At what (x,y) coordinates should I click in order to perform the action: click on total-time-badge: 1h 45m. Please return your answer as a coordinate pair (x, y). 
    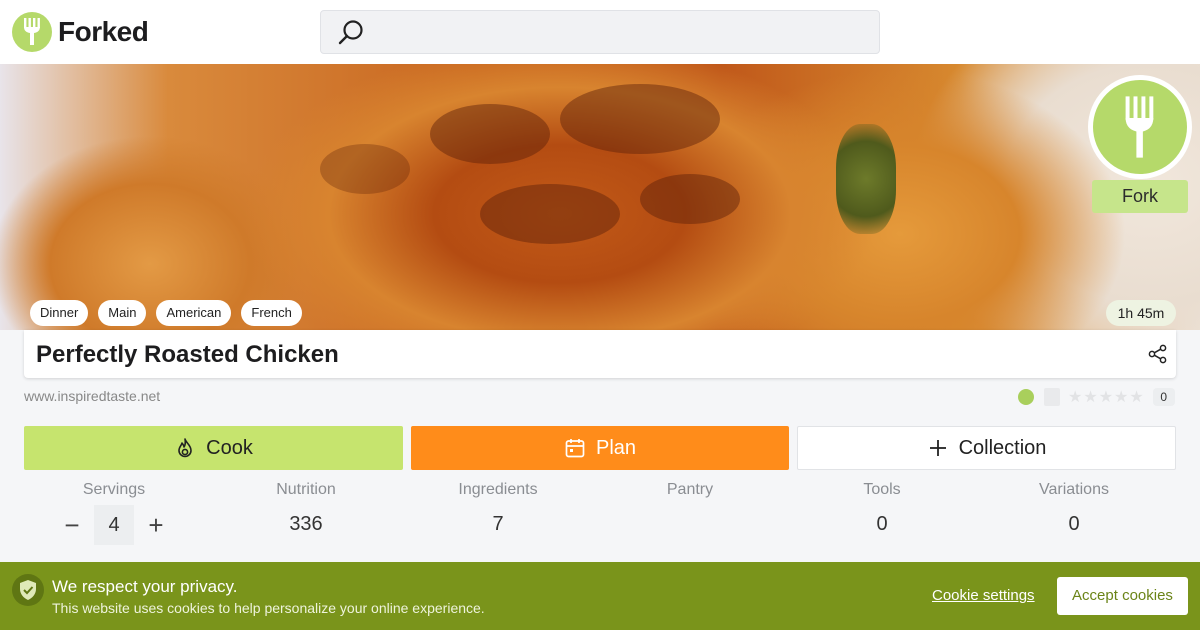
    Looking at the image, I should click on (1141, 313).